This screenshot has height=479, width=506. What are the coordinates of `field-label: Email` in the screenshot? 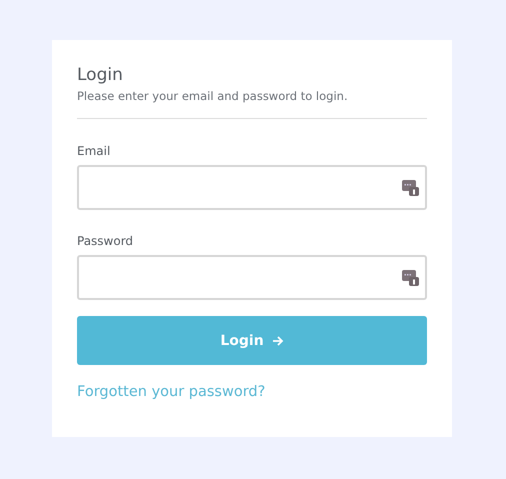 It's located at (94, 151).